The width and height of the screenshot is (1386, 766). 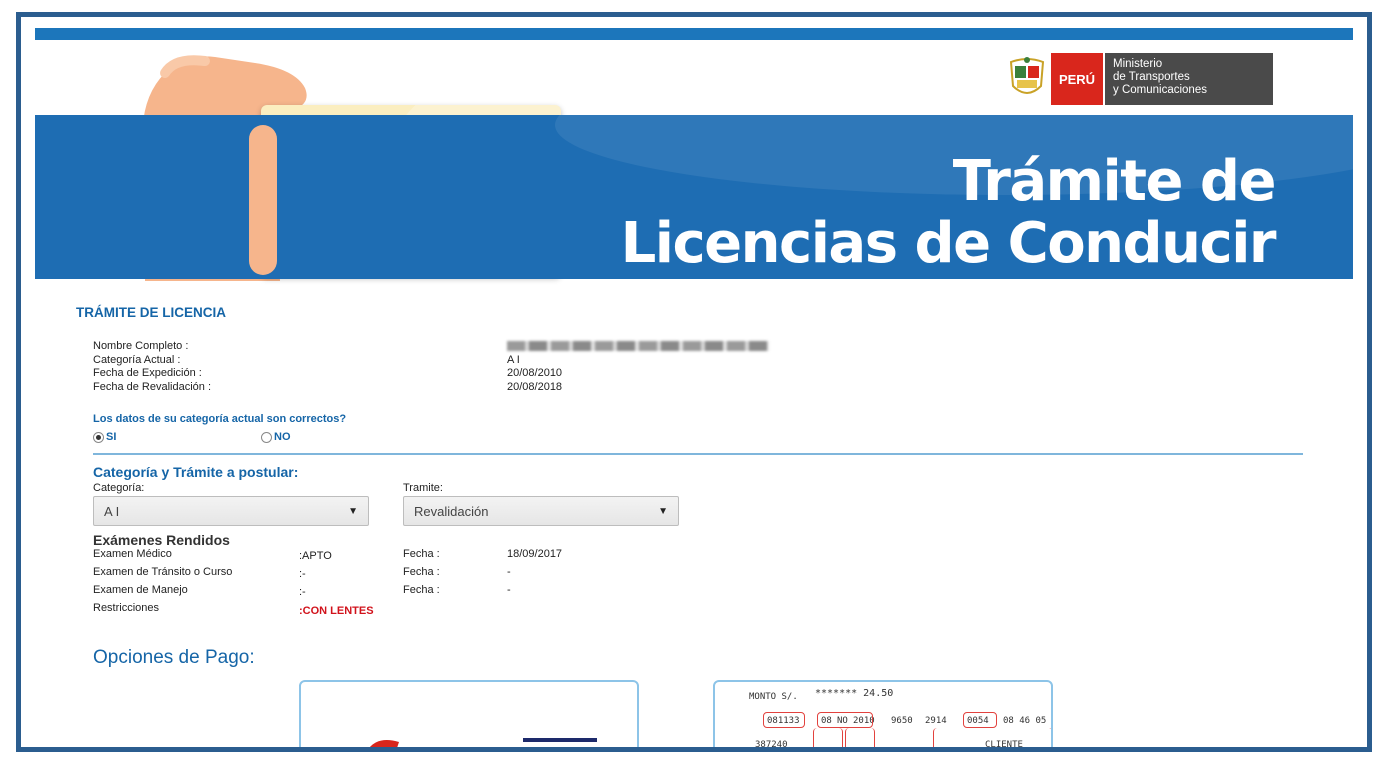 What do you see at coordinates (1151, 77) in the screenshot?
I see `ministry-line2: de Transportes` at bounding box center [1151, 77].